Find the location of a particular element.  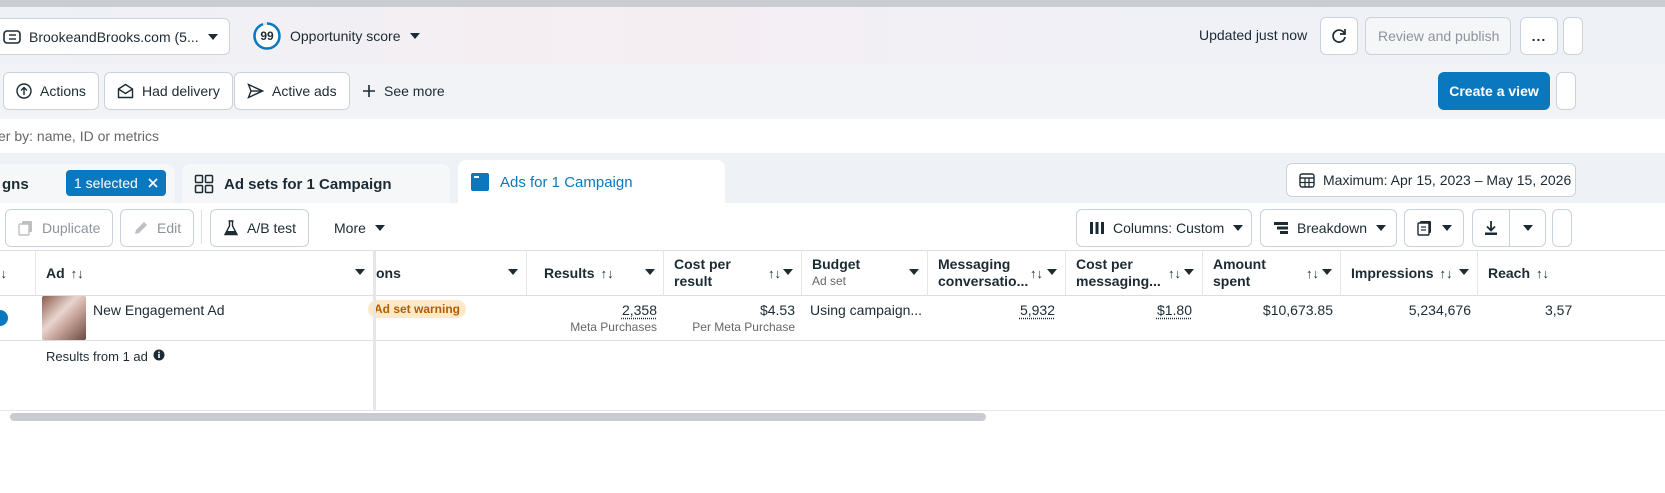

column-header-budget: Budget Ad set is located at coordinates (865, 273).